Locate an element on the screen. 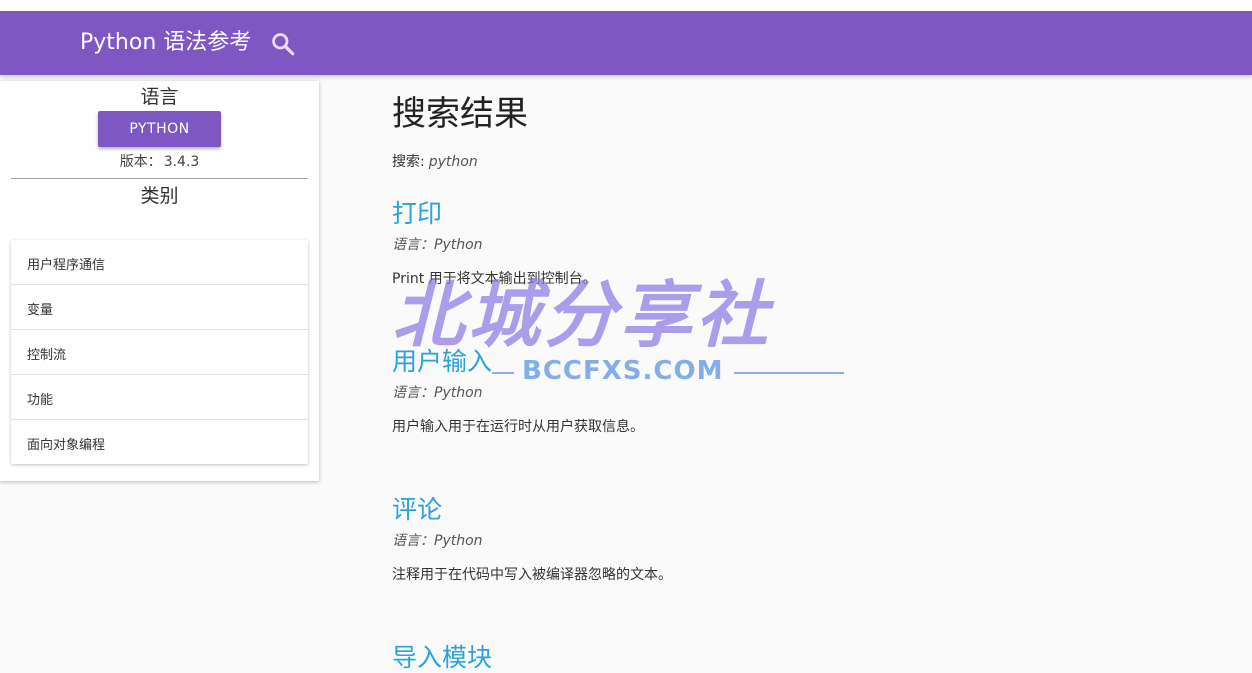 This screenshot has width=1252, height=673. result-title-link: 评论 is located at coordinates (417, 510).